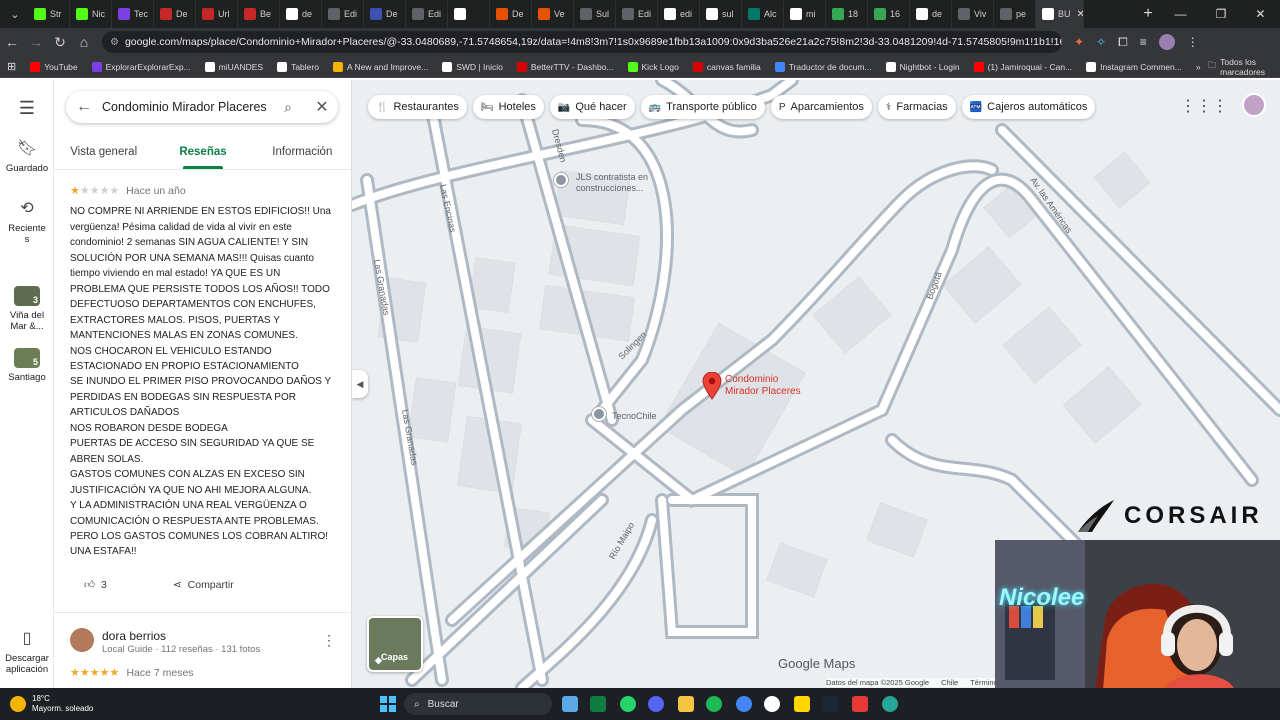 This screenshot has height=720, width=1280. I want to click on excel-icon, so click(598, 704).